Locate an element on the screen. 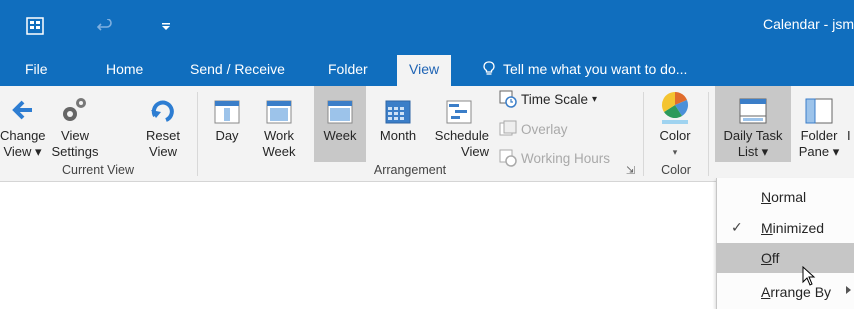  tab-home: Home is located at coordinates (124, 69).